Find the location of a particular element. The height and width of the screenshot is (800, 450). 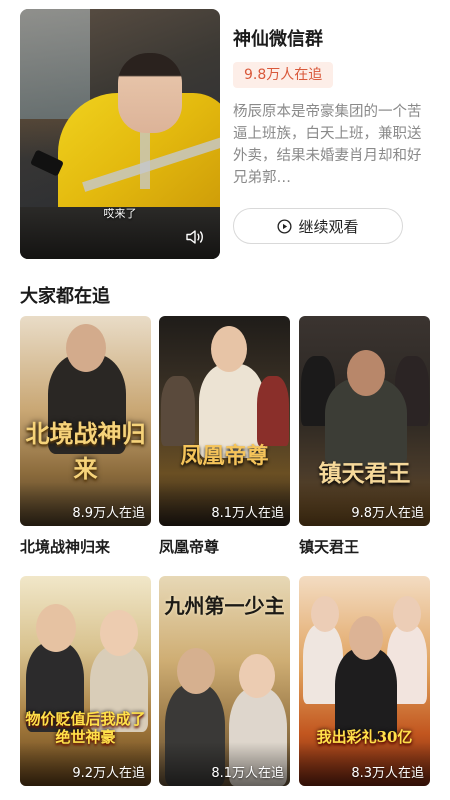

drama-poster: 北境战神归来 8.9万人在追 is located at coordinates (85, 421).